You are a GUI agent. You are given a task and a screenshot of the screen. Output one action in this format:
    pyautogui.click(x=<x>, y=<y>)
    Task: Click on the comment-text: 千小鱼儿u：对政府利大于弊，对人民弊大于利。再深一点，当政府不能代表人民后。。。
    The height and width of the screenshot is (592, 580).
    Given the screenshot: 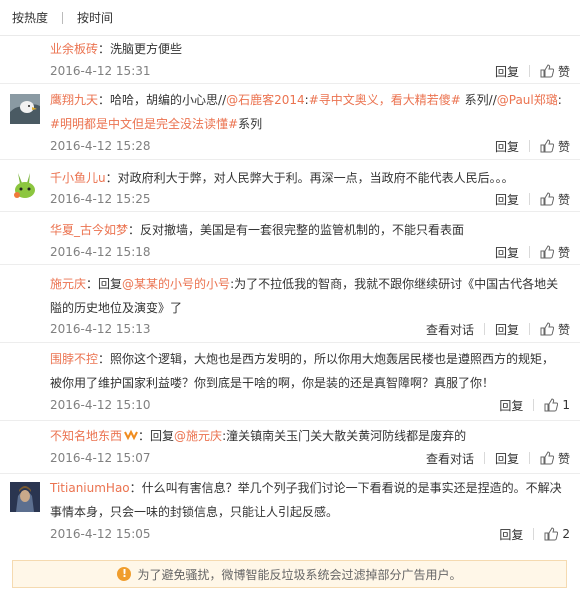 What is the action you would take?
    pyautogui.click(x=282, y=178)
    